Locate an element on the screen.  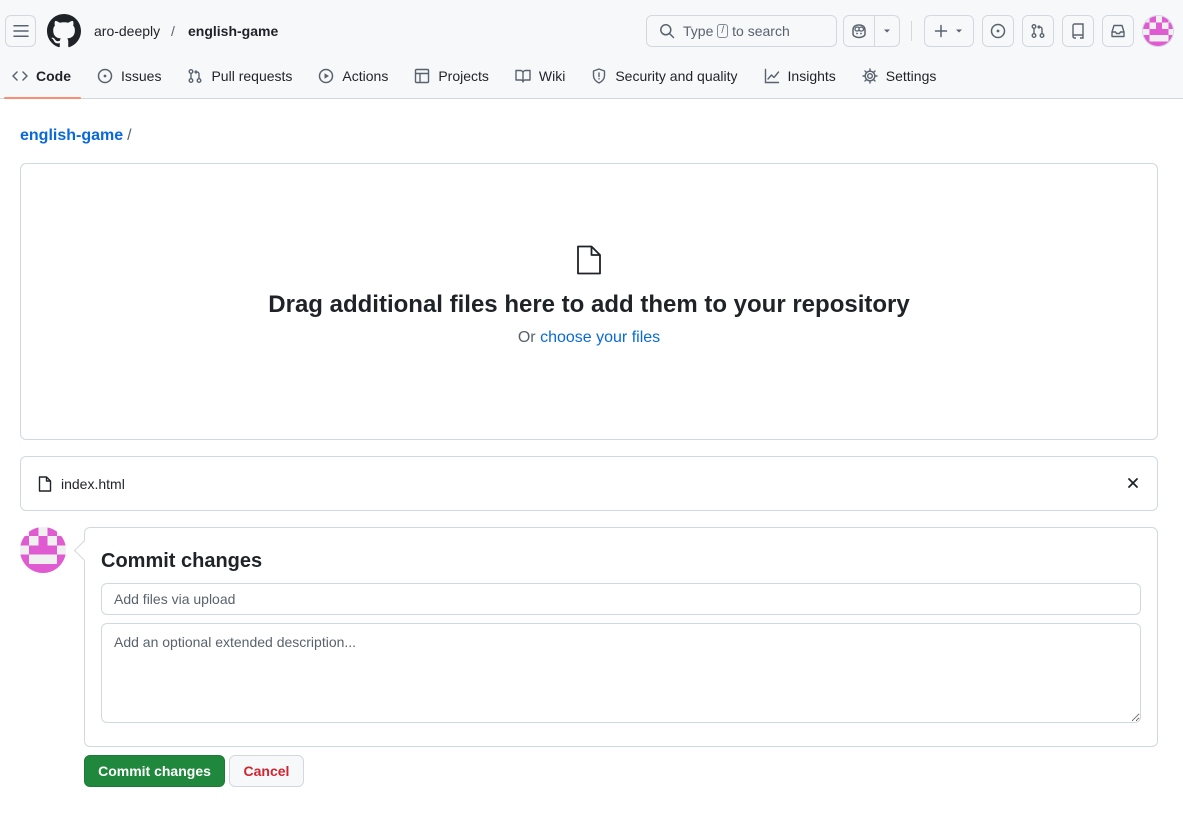
inbox-button is located at coordinates (1118, 31).